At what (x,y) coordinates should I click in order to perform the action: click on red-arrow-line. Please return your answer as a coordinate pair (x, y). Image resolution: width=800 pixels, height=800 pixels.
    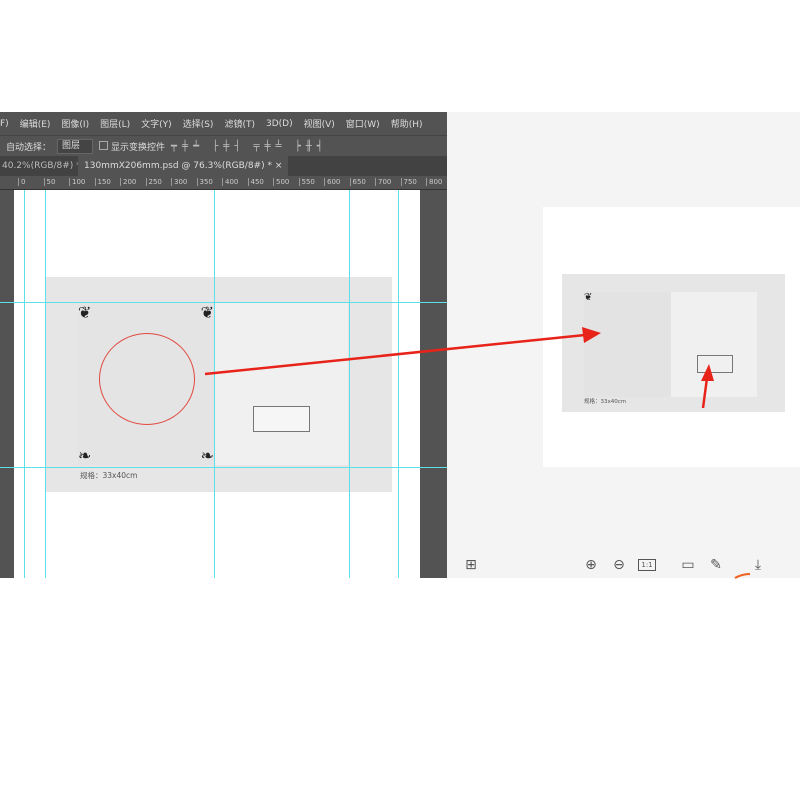
    Looking at the image, I should click on (395, 354).